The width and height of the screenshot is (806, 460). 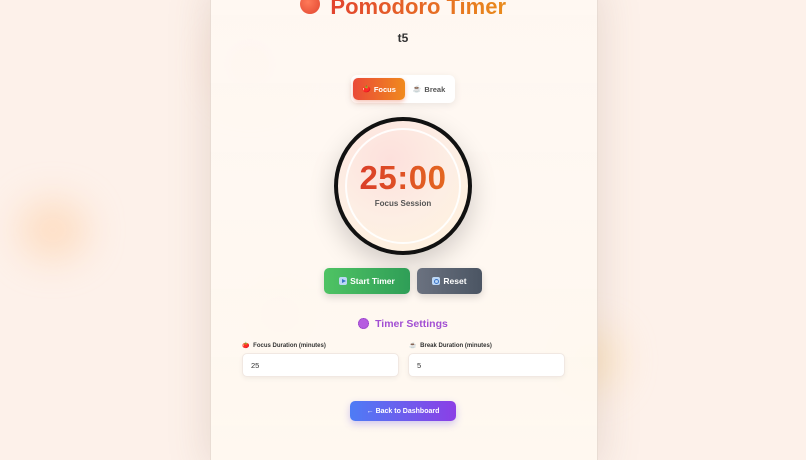 What do you see at coordinates (403, 38) in the screenshot?
I see `session-name: t5` at bounding box center [403, 38].